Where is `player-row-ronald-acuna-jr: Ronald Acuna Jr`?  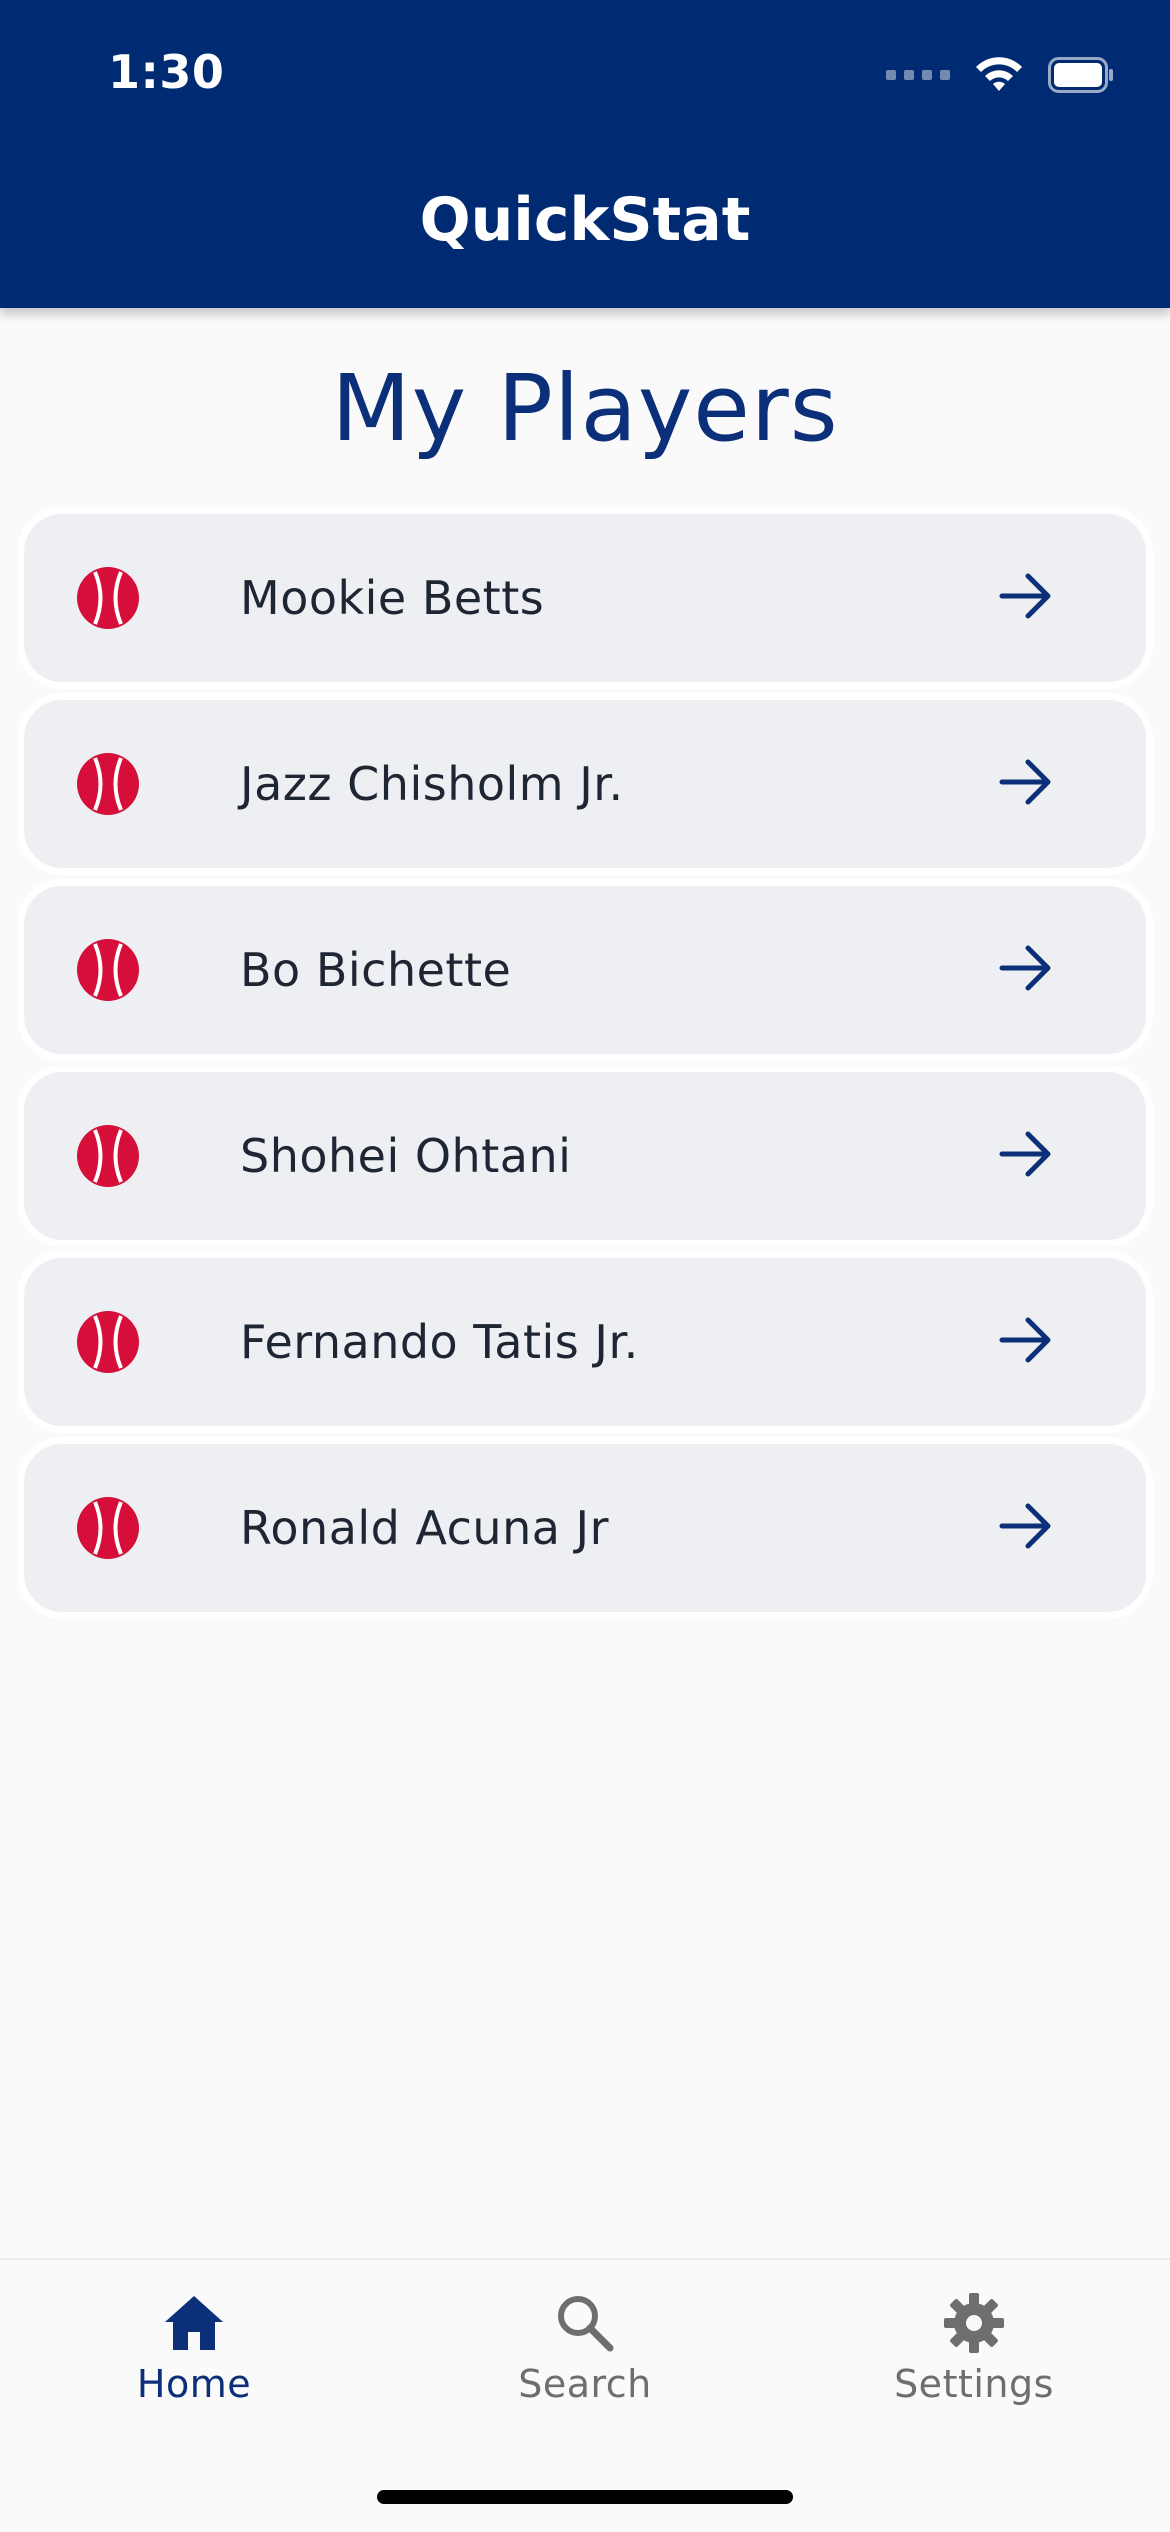 player-row-ronald-acuna-jr: Ronald Acuna Jr is located at coordinates (585, 1528).